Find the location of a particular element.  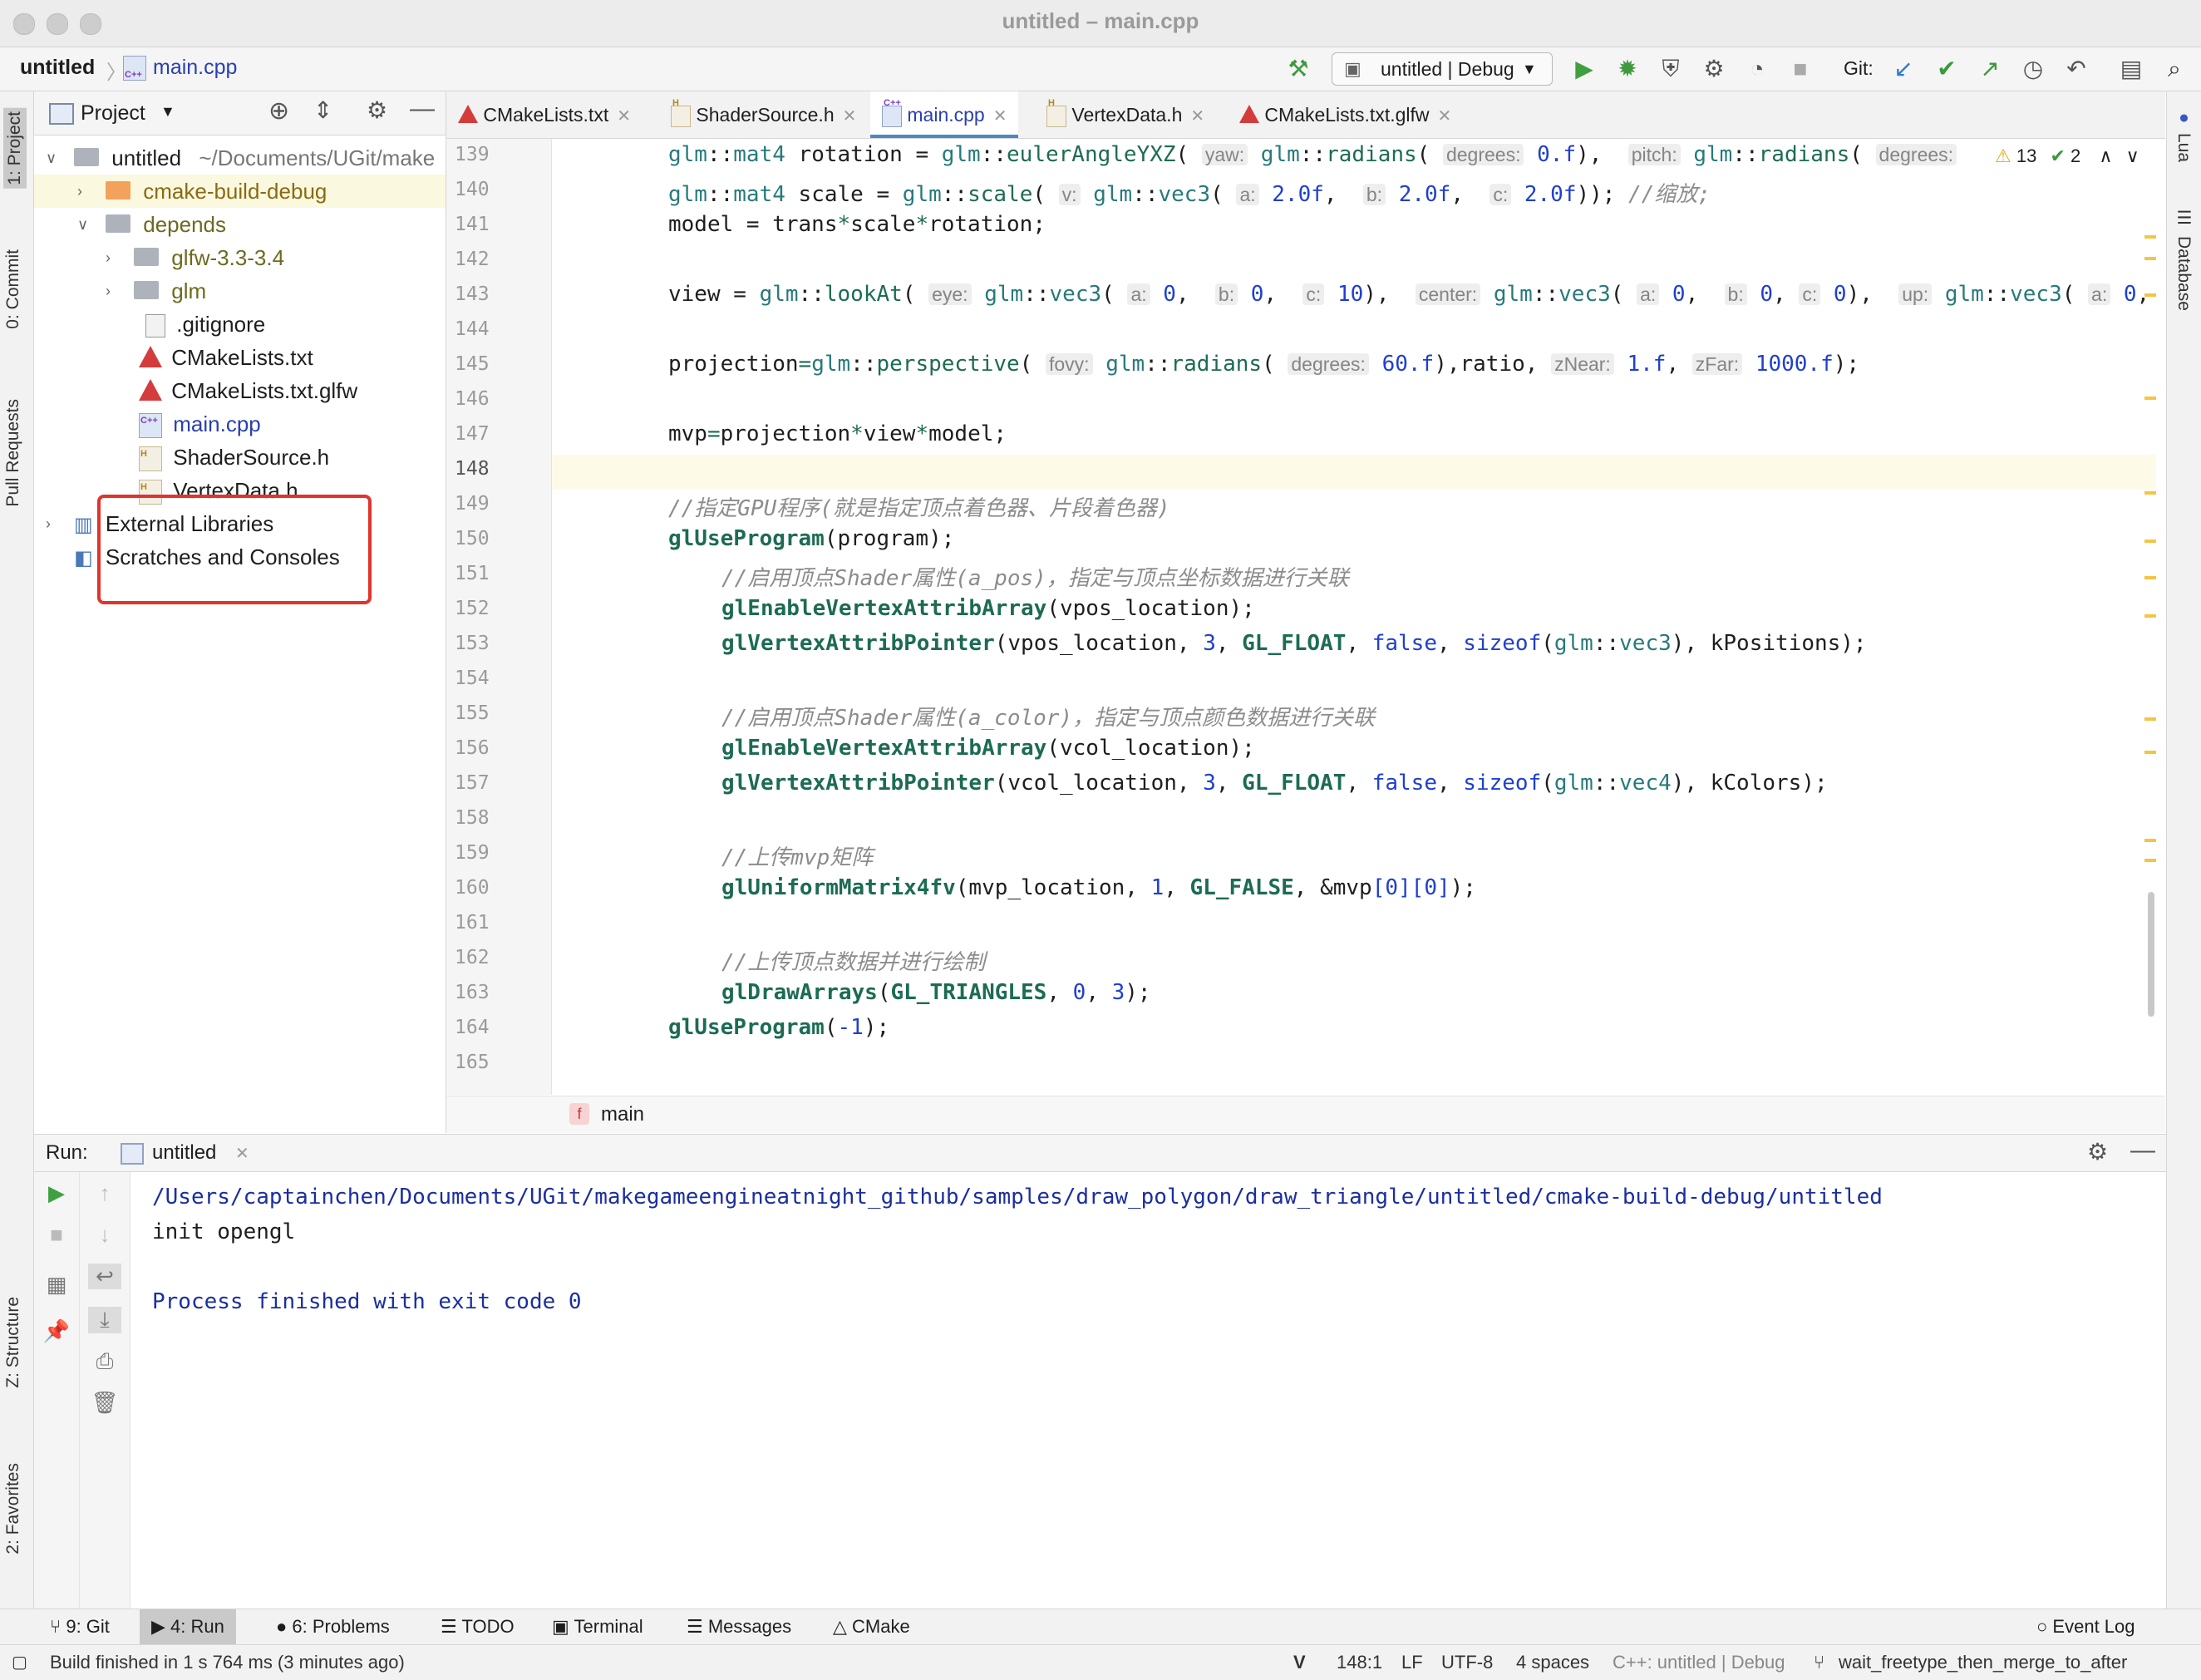

pin-icon: 📌 is located at coordinates (56, 1331).